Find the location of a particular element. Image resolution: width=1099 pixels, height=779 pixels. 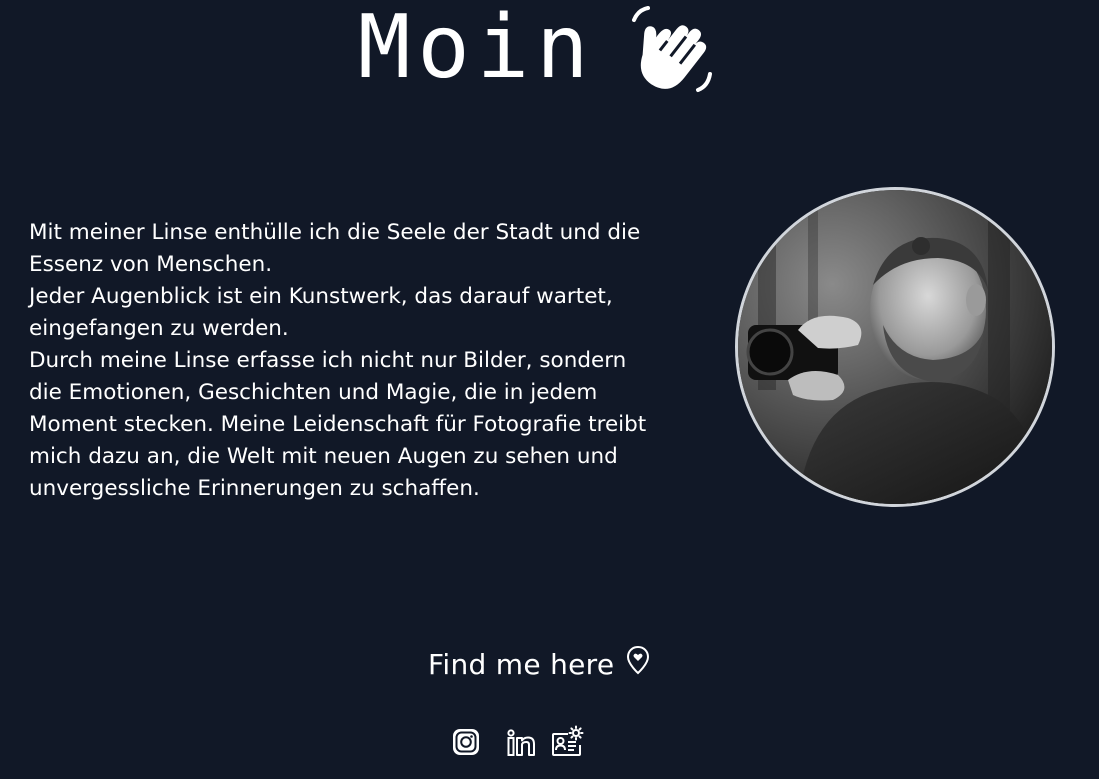

location-pin-heart-icon is located at coordinates (638, 660).